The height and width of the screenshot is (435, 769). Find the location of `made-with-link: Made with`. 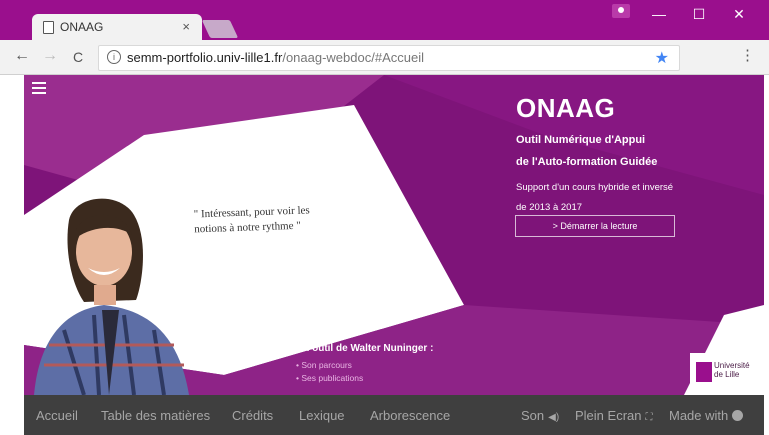

made-with-link: Made with is located at coordinates (706, 415).